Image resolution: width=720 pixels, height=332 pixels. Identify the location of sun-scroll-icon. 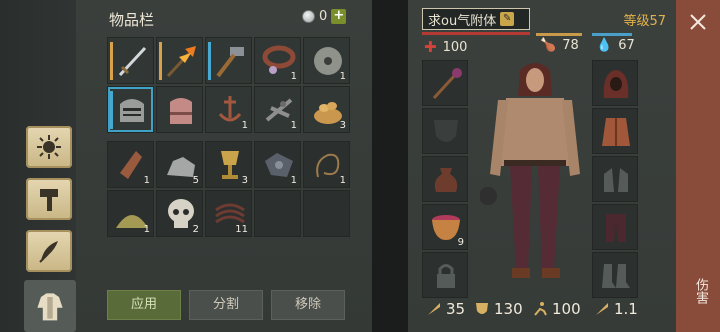
(49, 147).